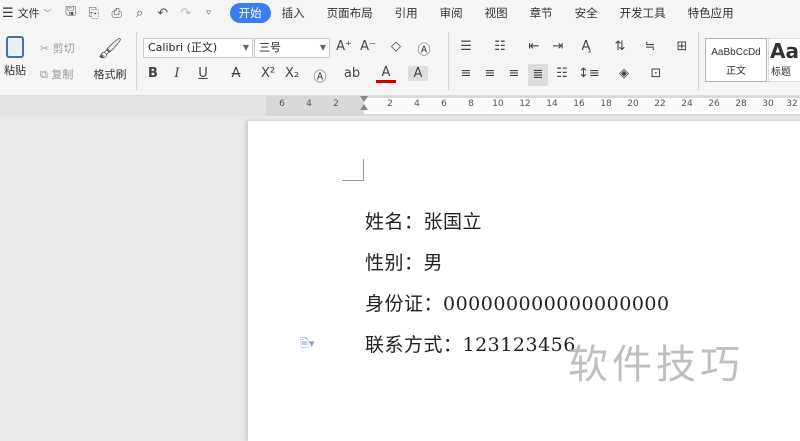  What do you see at coordinates (768, 104) in the screenshot?
I see `ruler-tick: 30` at bounding box center [768, 104].